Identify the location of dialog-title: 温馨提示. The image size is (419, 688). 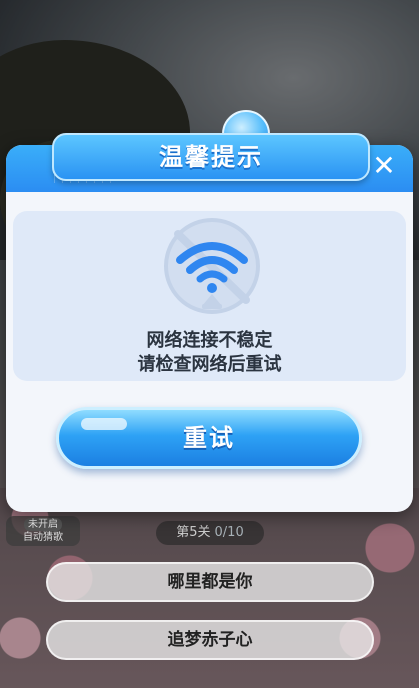
(211, 157).